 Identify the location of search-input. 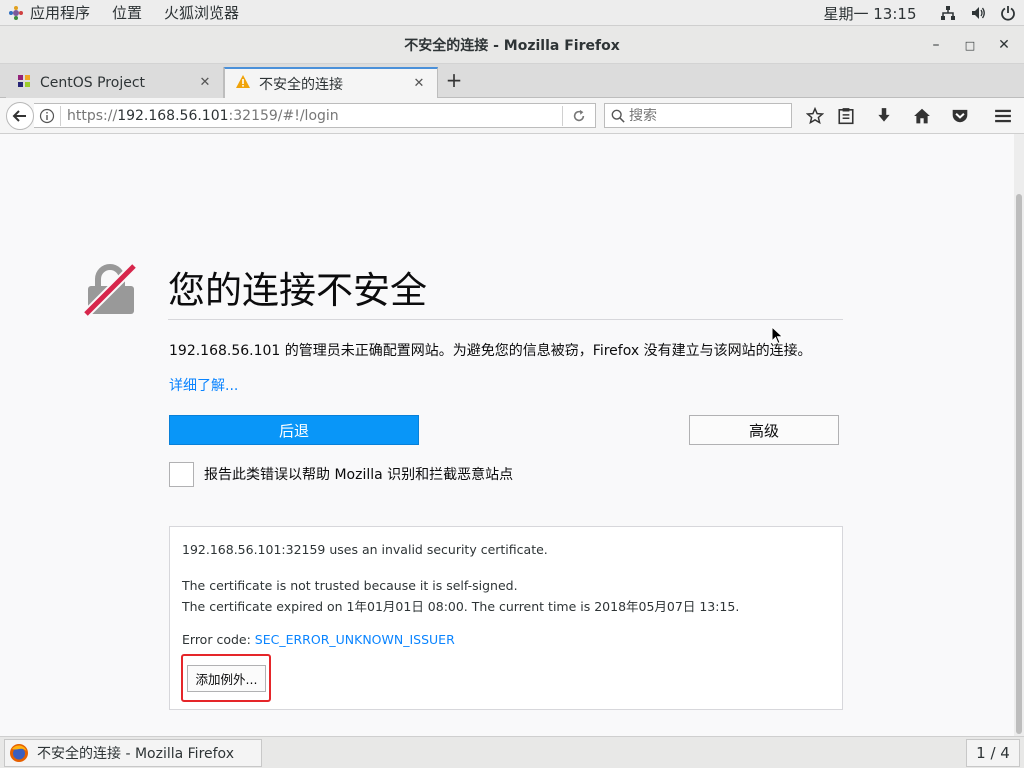
(704, 115).